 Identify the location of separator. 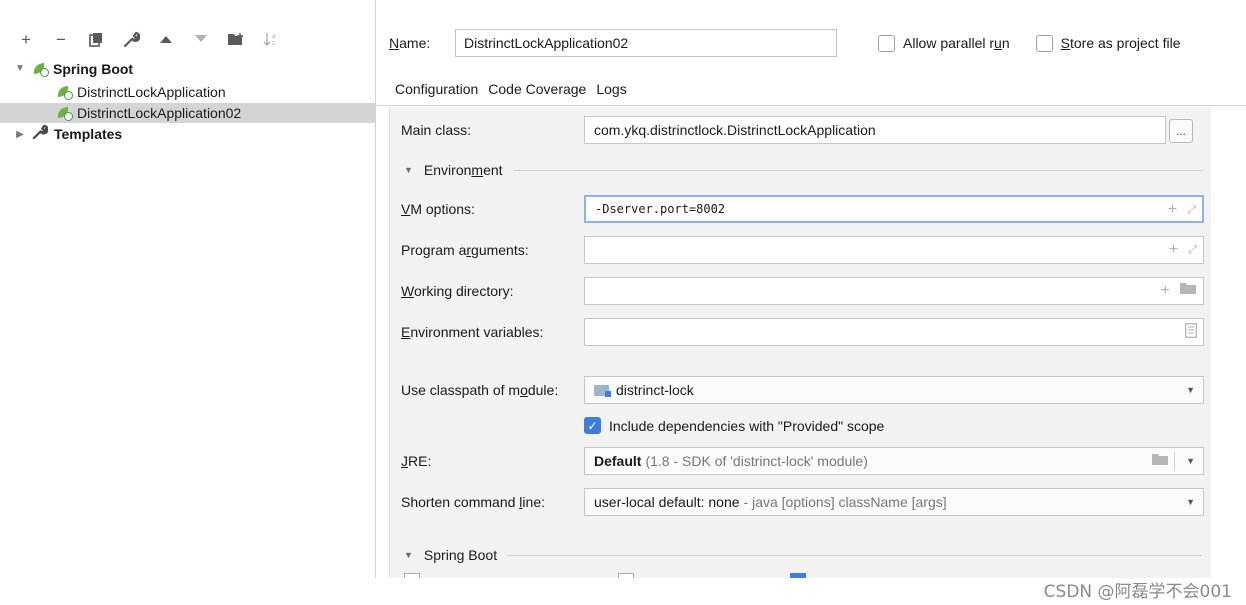
(1174, 461).